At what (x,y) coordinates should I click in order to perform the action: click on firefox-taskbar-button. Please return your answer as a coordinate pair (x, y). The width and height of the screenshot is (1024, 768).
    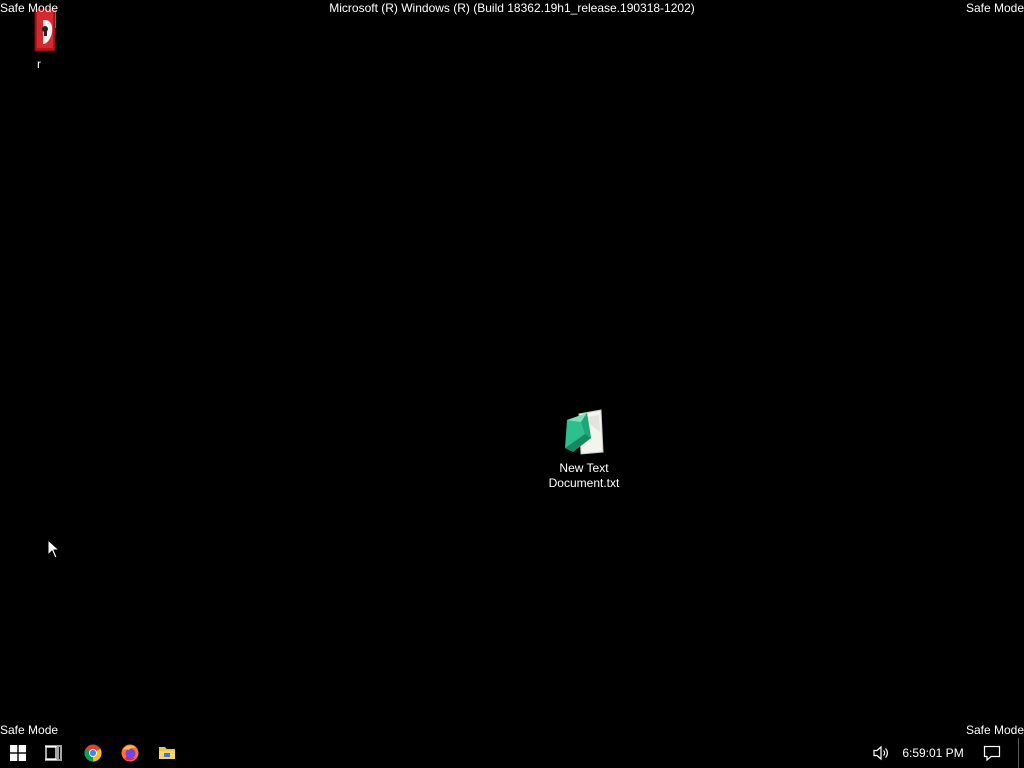
    Looking at the image, I should click on (130, 753).